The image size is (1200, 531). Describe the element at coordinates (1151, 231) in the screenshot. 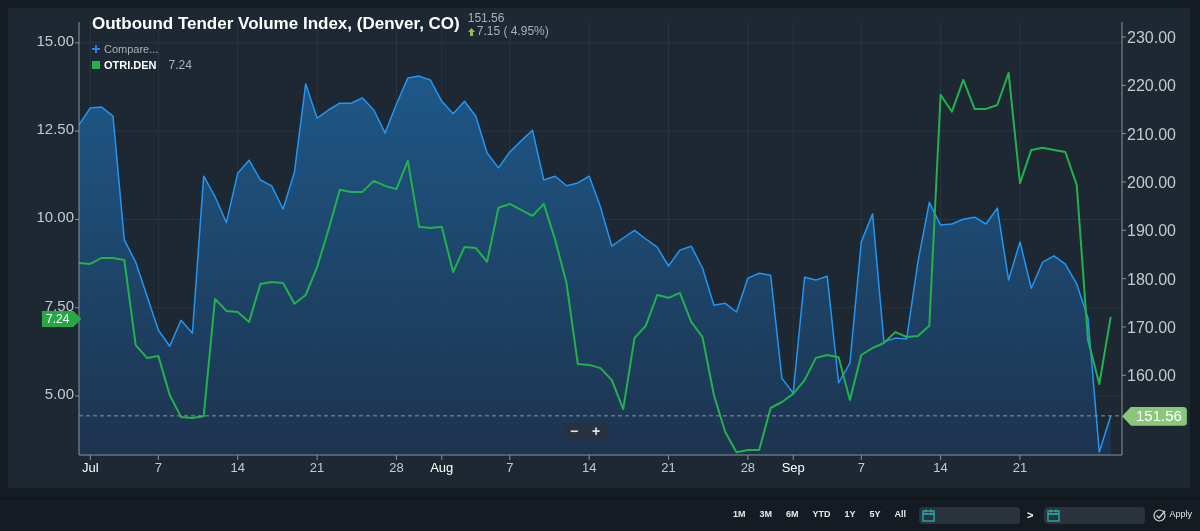

I see `axis-label: 190.00` at that location.